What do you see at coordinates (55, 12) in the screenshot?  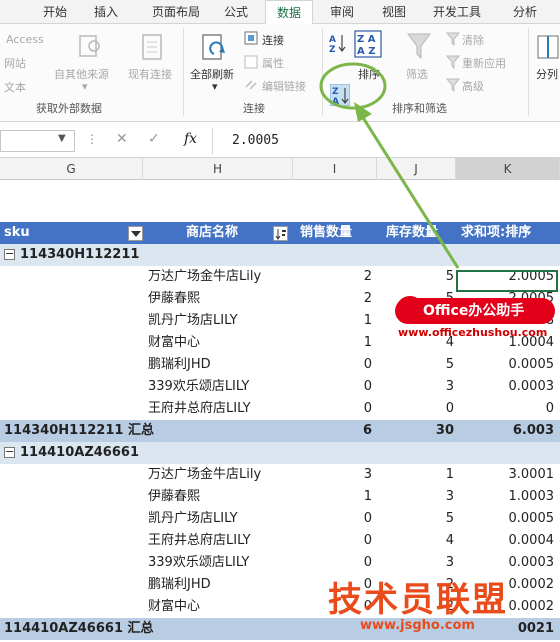 I see `tab-home: 开始` at bounding box center [55, 12].